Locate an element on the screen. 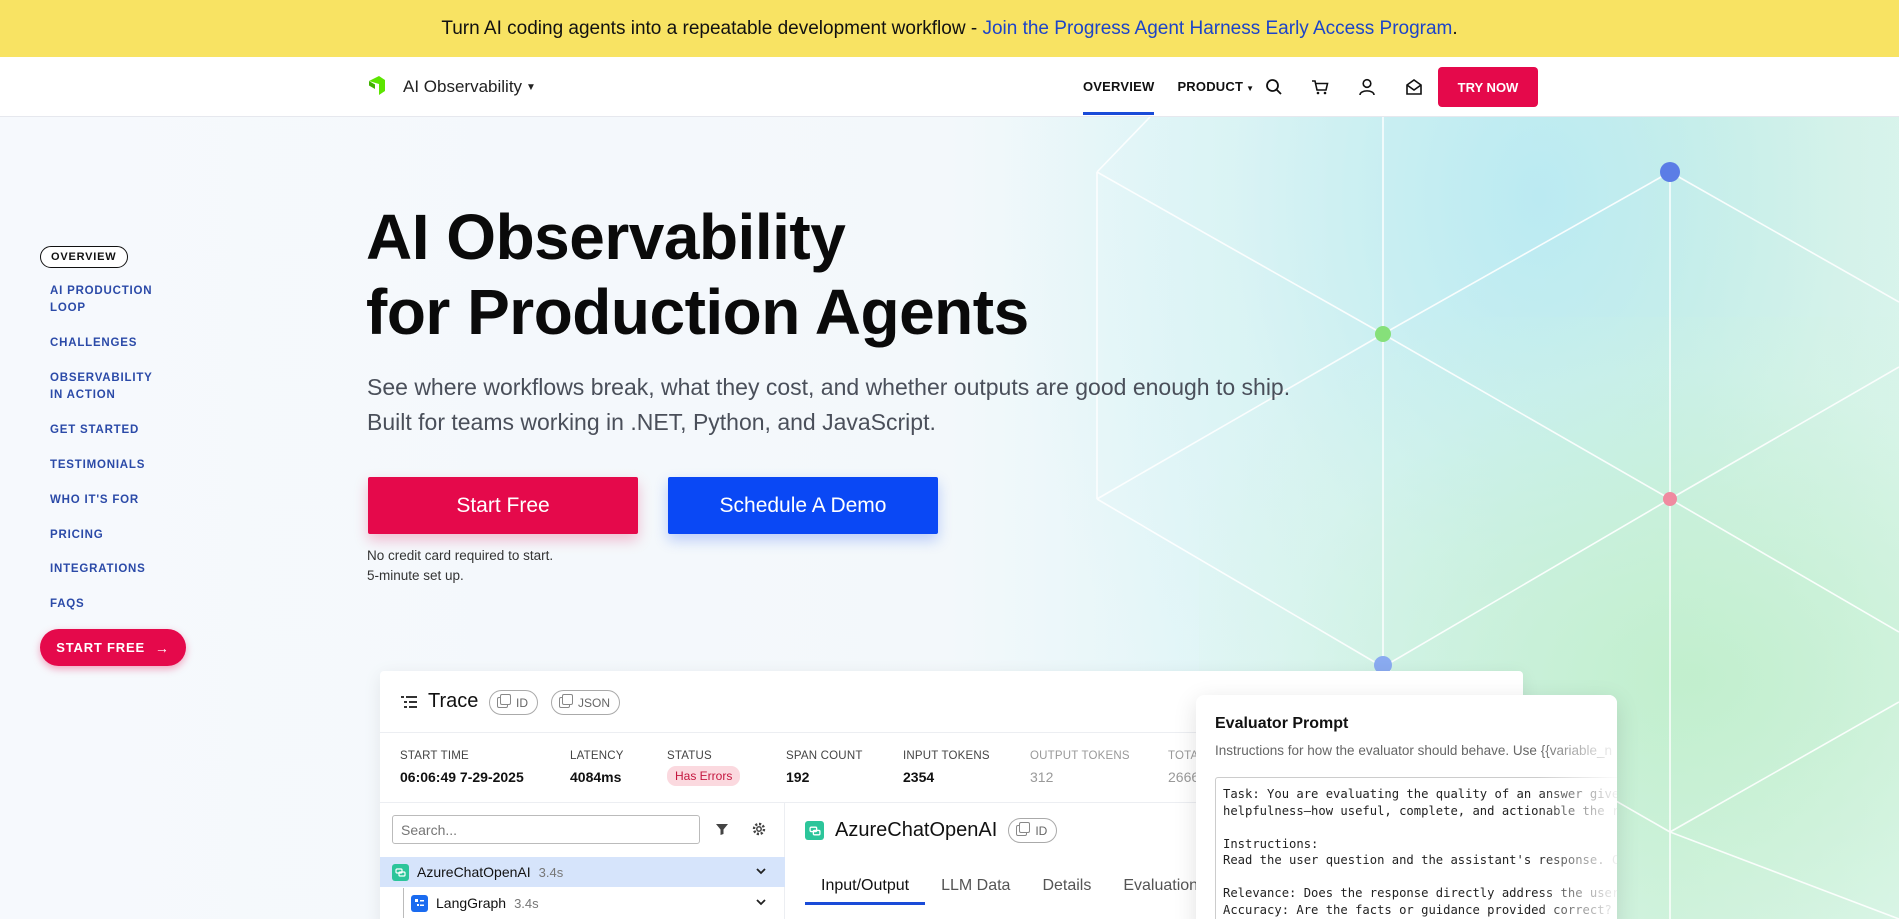 The image size is (1899, 919). hero-note-line2: 5-minute set up. is located at coordinates (415, 575).